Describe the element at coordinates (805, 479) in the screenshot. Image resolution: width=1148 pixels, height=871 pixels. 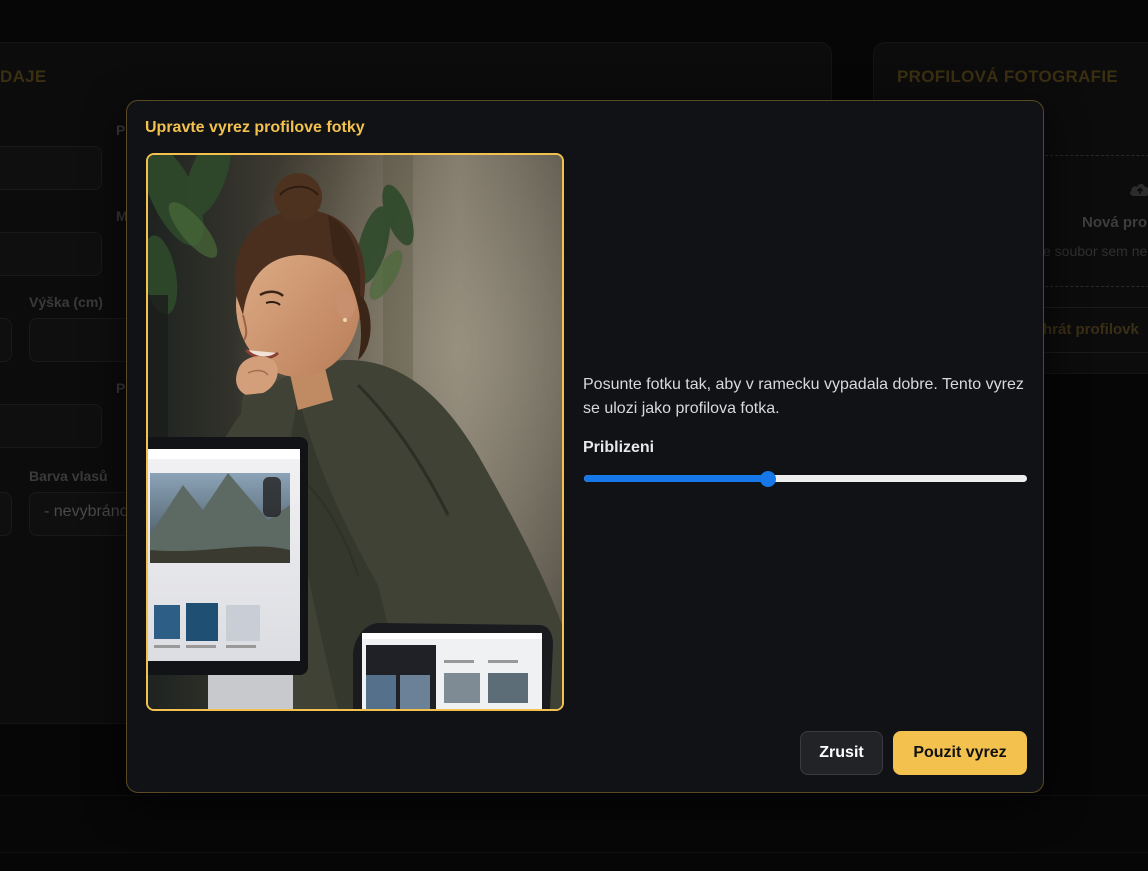
I see `zoom-slider` at that location.